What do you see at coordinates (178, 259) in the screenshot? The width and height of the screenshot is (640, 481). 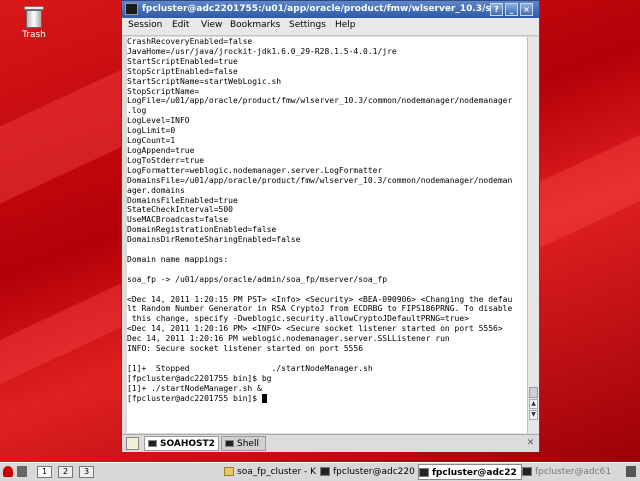 I see `terminal-line: Domain name mappings:` at bounding box center [178, 259].